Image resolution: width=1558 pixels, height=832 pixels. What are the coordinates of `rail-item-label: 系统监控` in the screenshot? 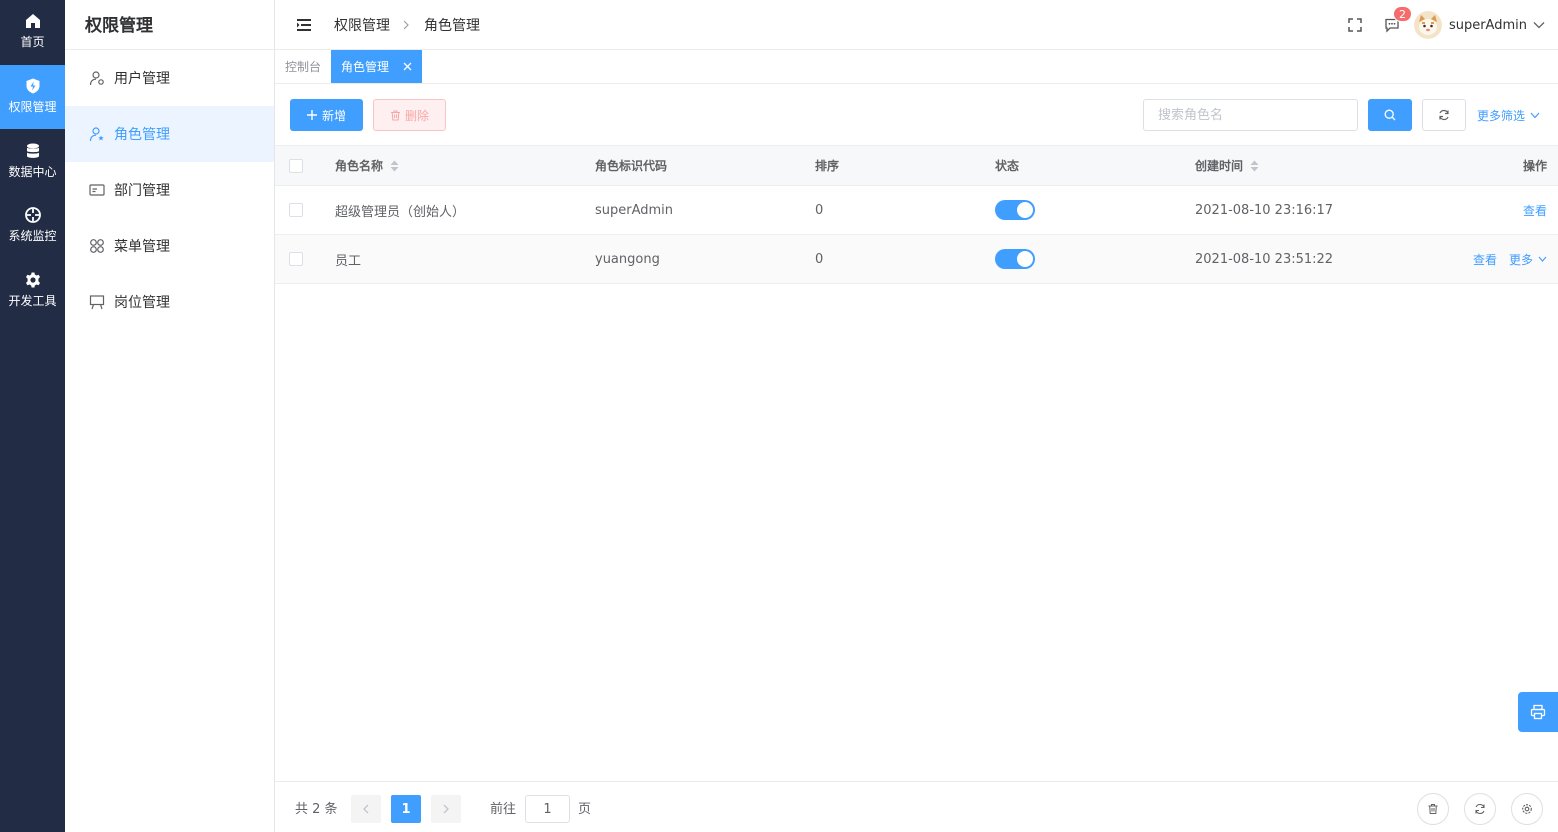 It's located at (32, 236).